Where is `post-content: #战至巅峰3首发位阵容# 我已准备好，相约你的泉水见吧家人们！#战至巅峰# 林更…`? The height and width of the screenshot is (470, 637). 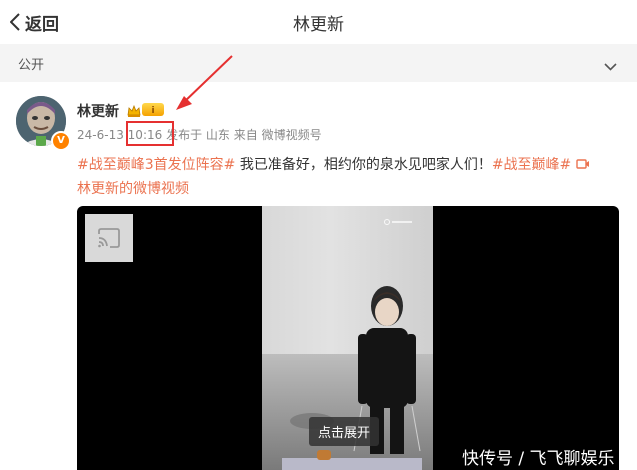 post-content: #战至巅峰3首发位阵容# 我已准备好，相约你的泉水见吧家人们！#战至巅峰# 林更… is located at coordinates (351, 177).